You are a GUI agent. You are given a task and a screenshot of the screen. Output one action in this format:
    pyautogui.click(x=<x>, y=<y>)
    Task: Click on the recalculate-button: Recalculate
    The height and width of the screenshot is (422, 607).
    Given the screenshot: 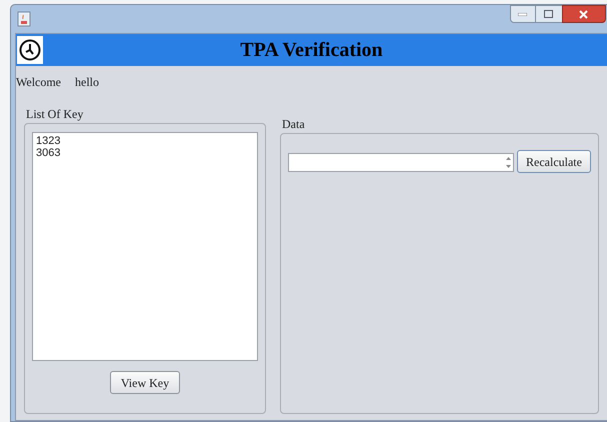 What is the action you would take?
    pyautogui.click(x=554, y=161)
    